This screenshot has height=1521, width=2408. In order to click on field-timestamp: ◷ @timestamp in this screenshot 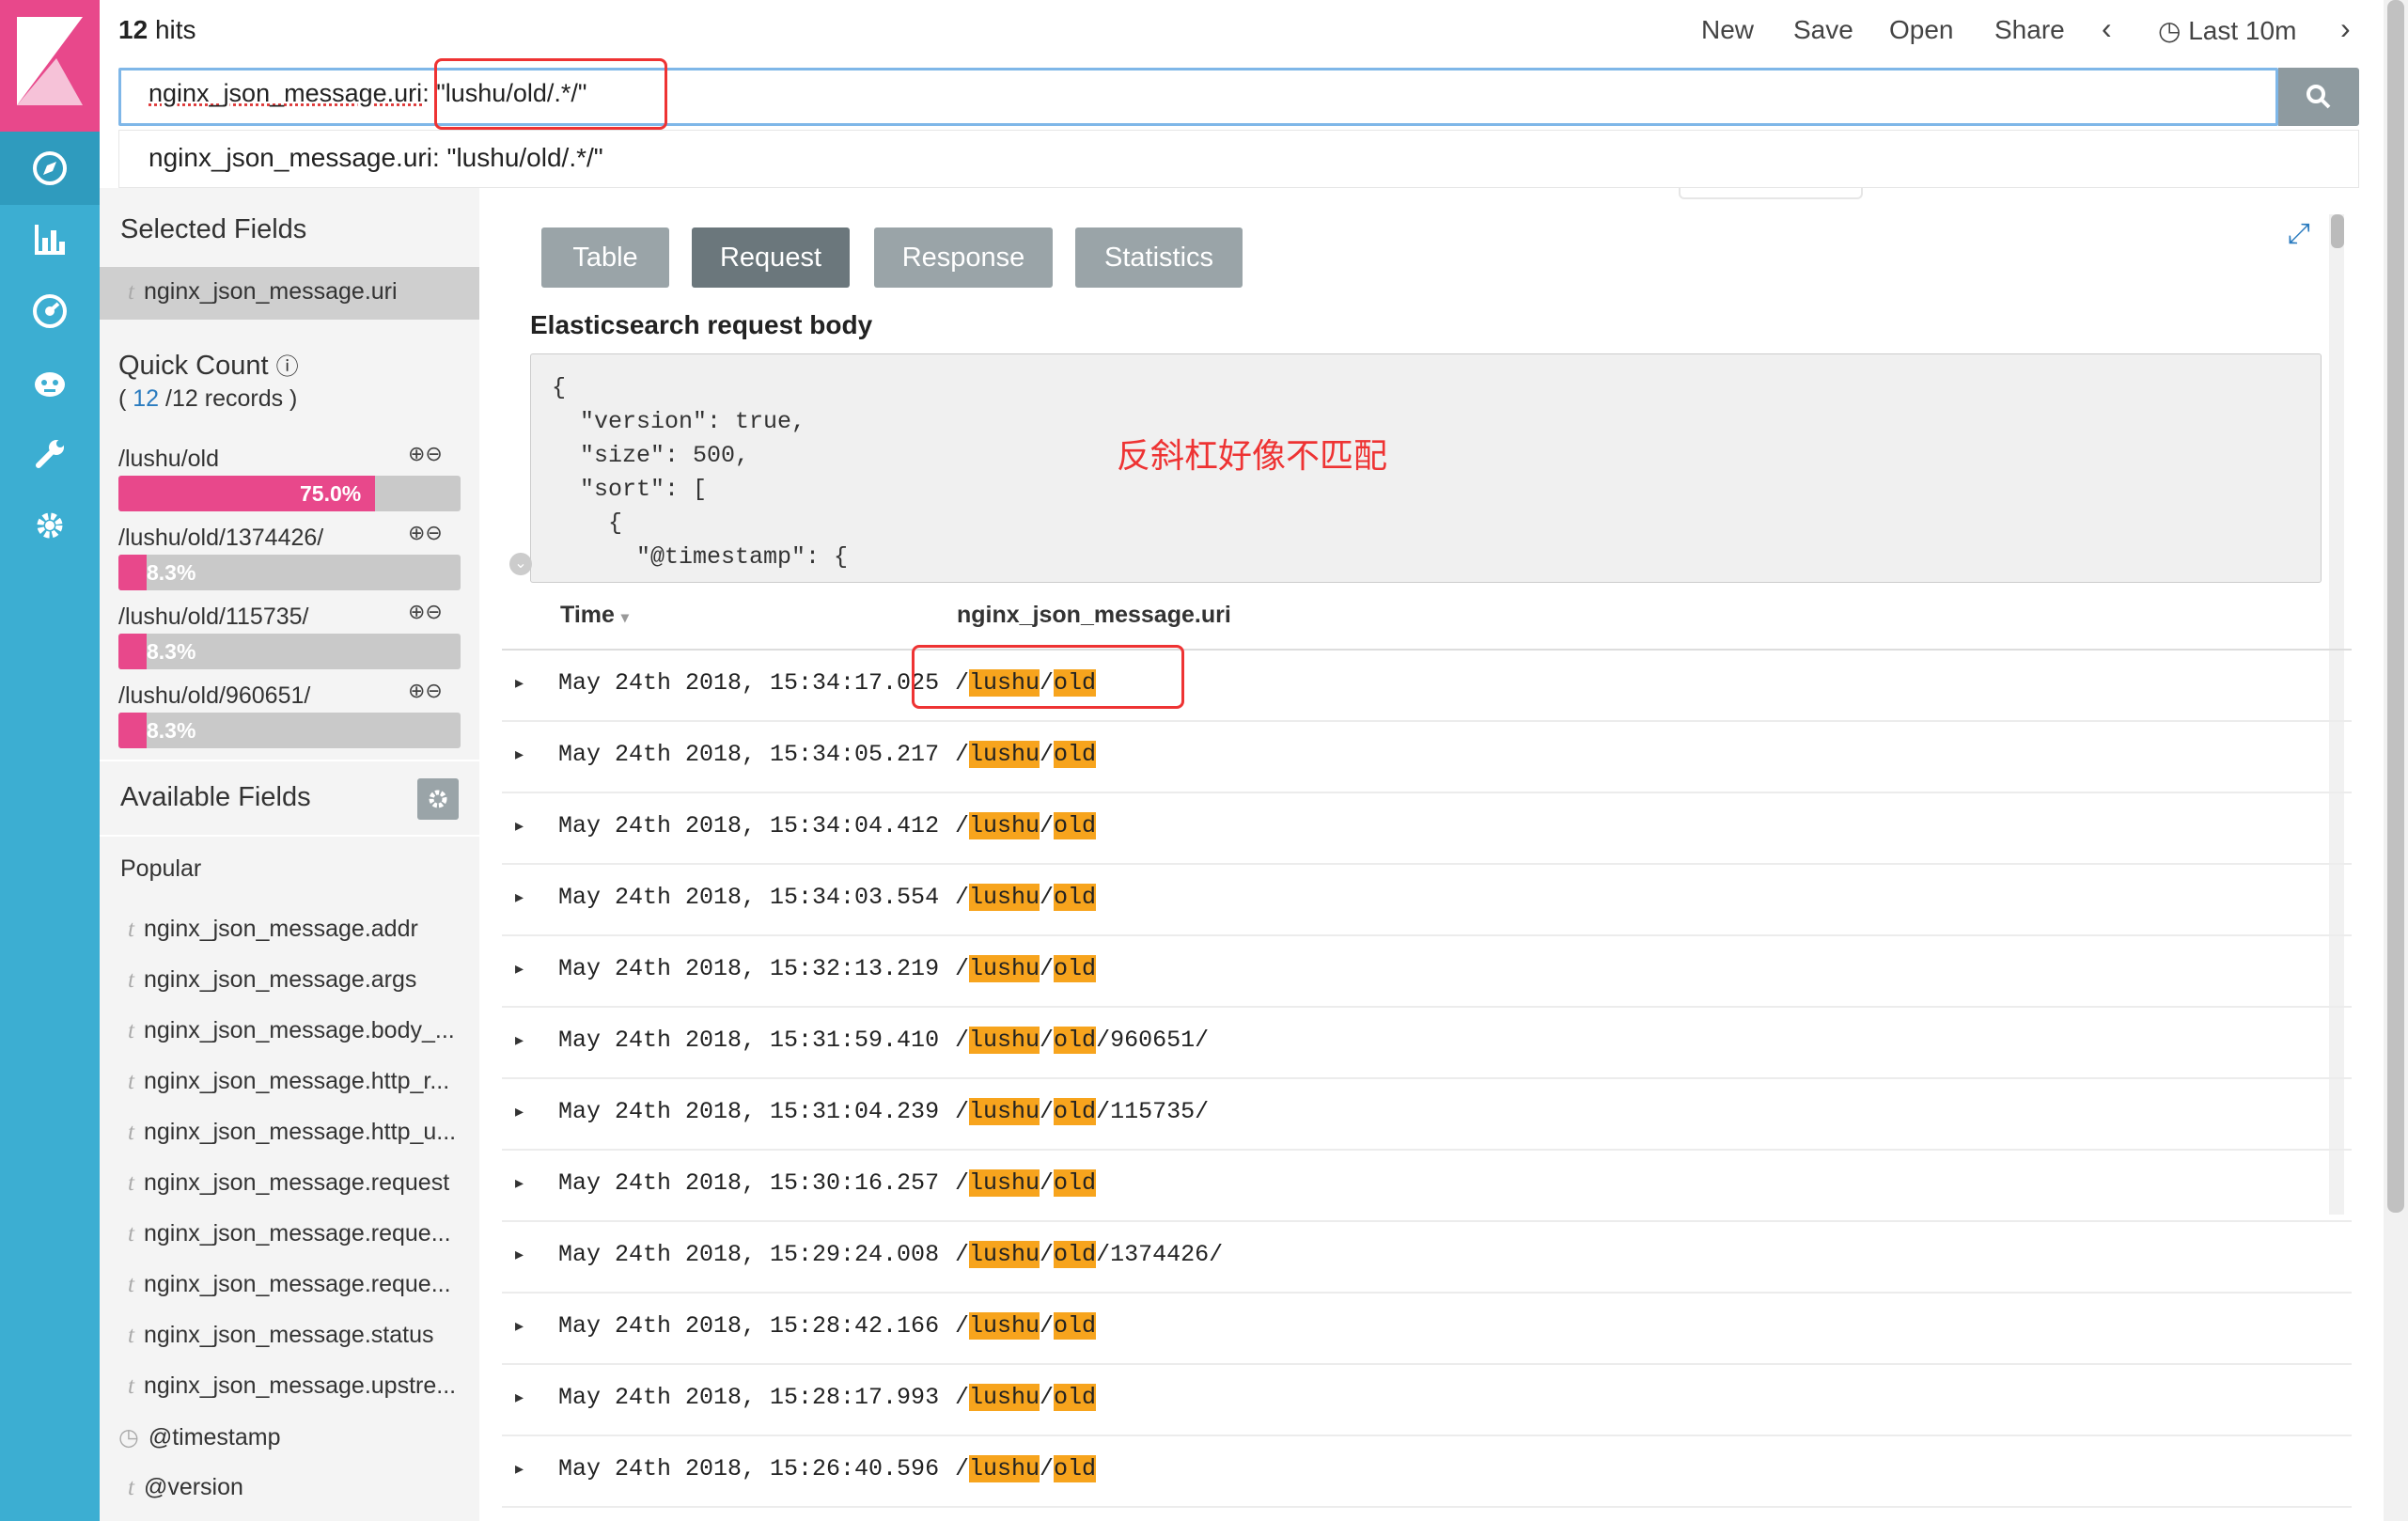, I will do `click(199, 1437)`.